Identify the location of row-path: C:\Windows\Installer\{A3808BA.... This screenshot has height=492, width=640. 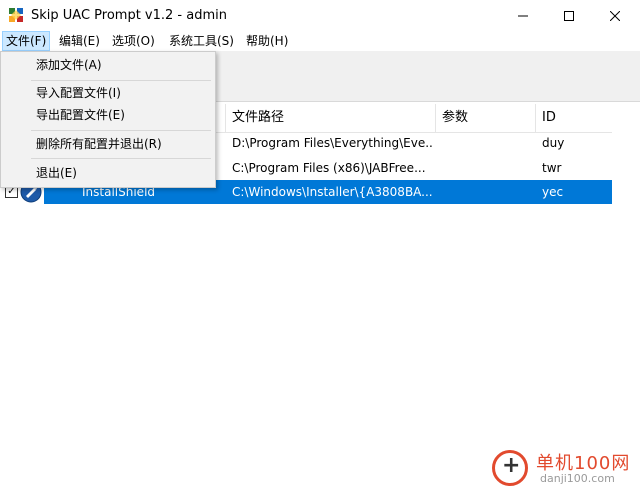
(332, 192).